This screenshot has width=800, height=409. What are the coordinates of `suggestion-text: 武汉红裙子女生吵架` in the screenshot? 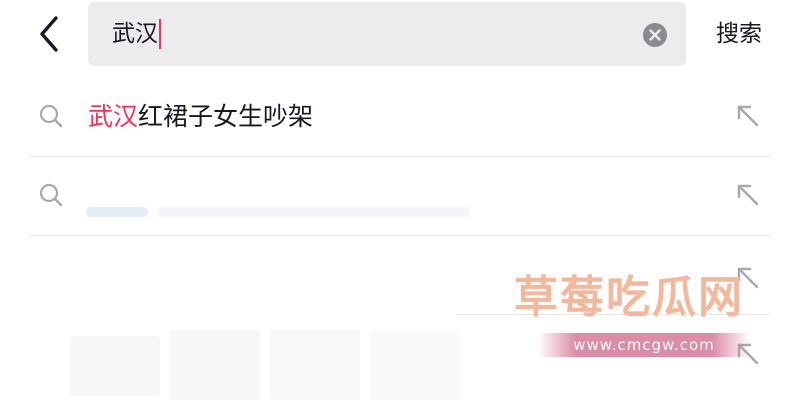 It's located at (200, 117).